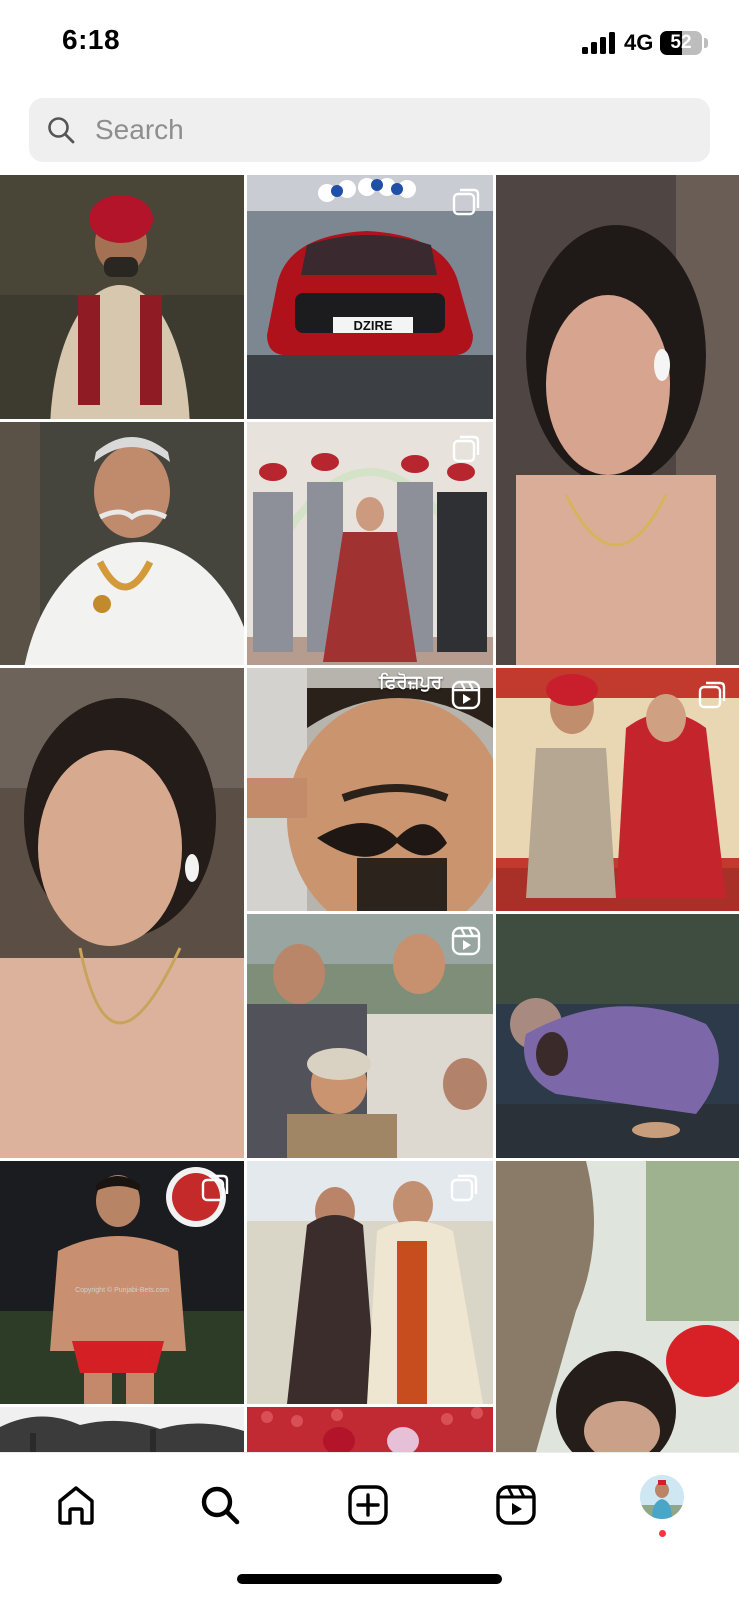 The width and height of the screenshot is (739, 1600). I want to click on status-time: 6:18, so click(91, 39).